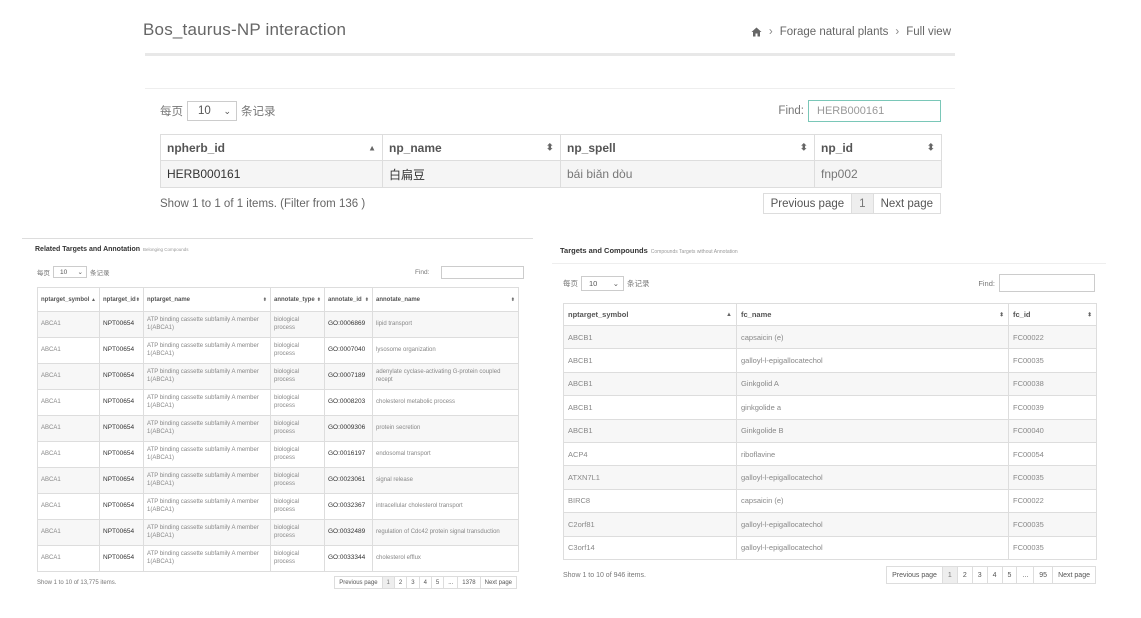 Image resolution: width=1141 pixels, height=618 pixels. What do you see at coordinates (872, 314) in the screenshot?
I see `column-header-fc-name: fc_name ⬍` at bounding box center [872, 314].